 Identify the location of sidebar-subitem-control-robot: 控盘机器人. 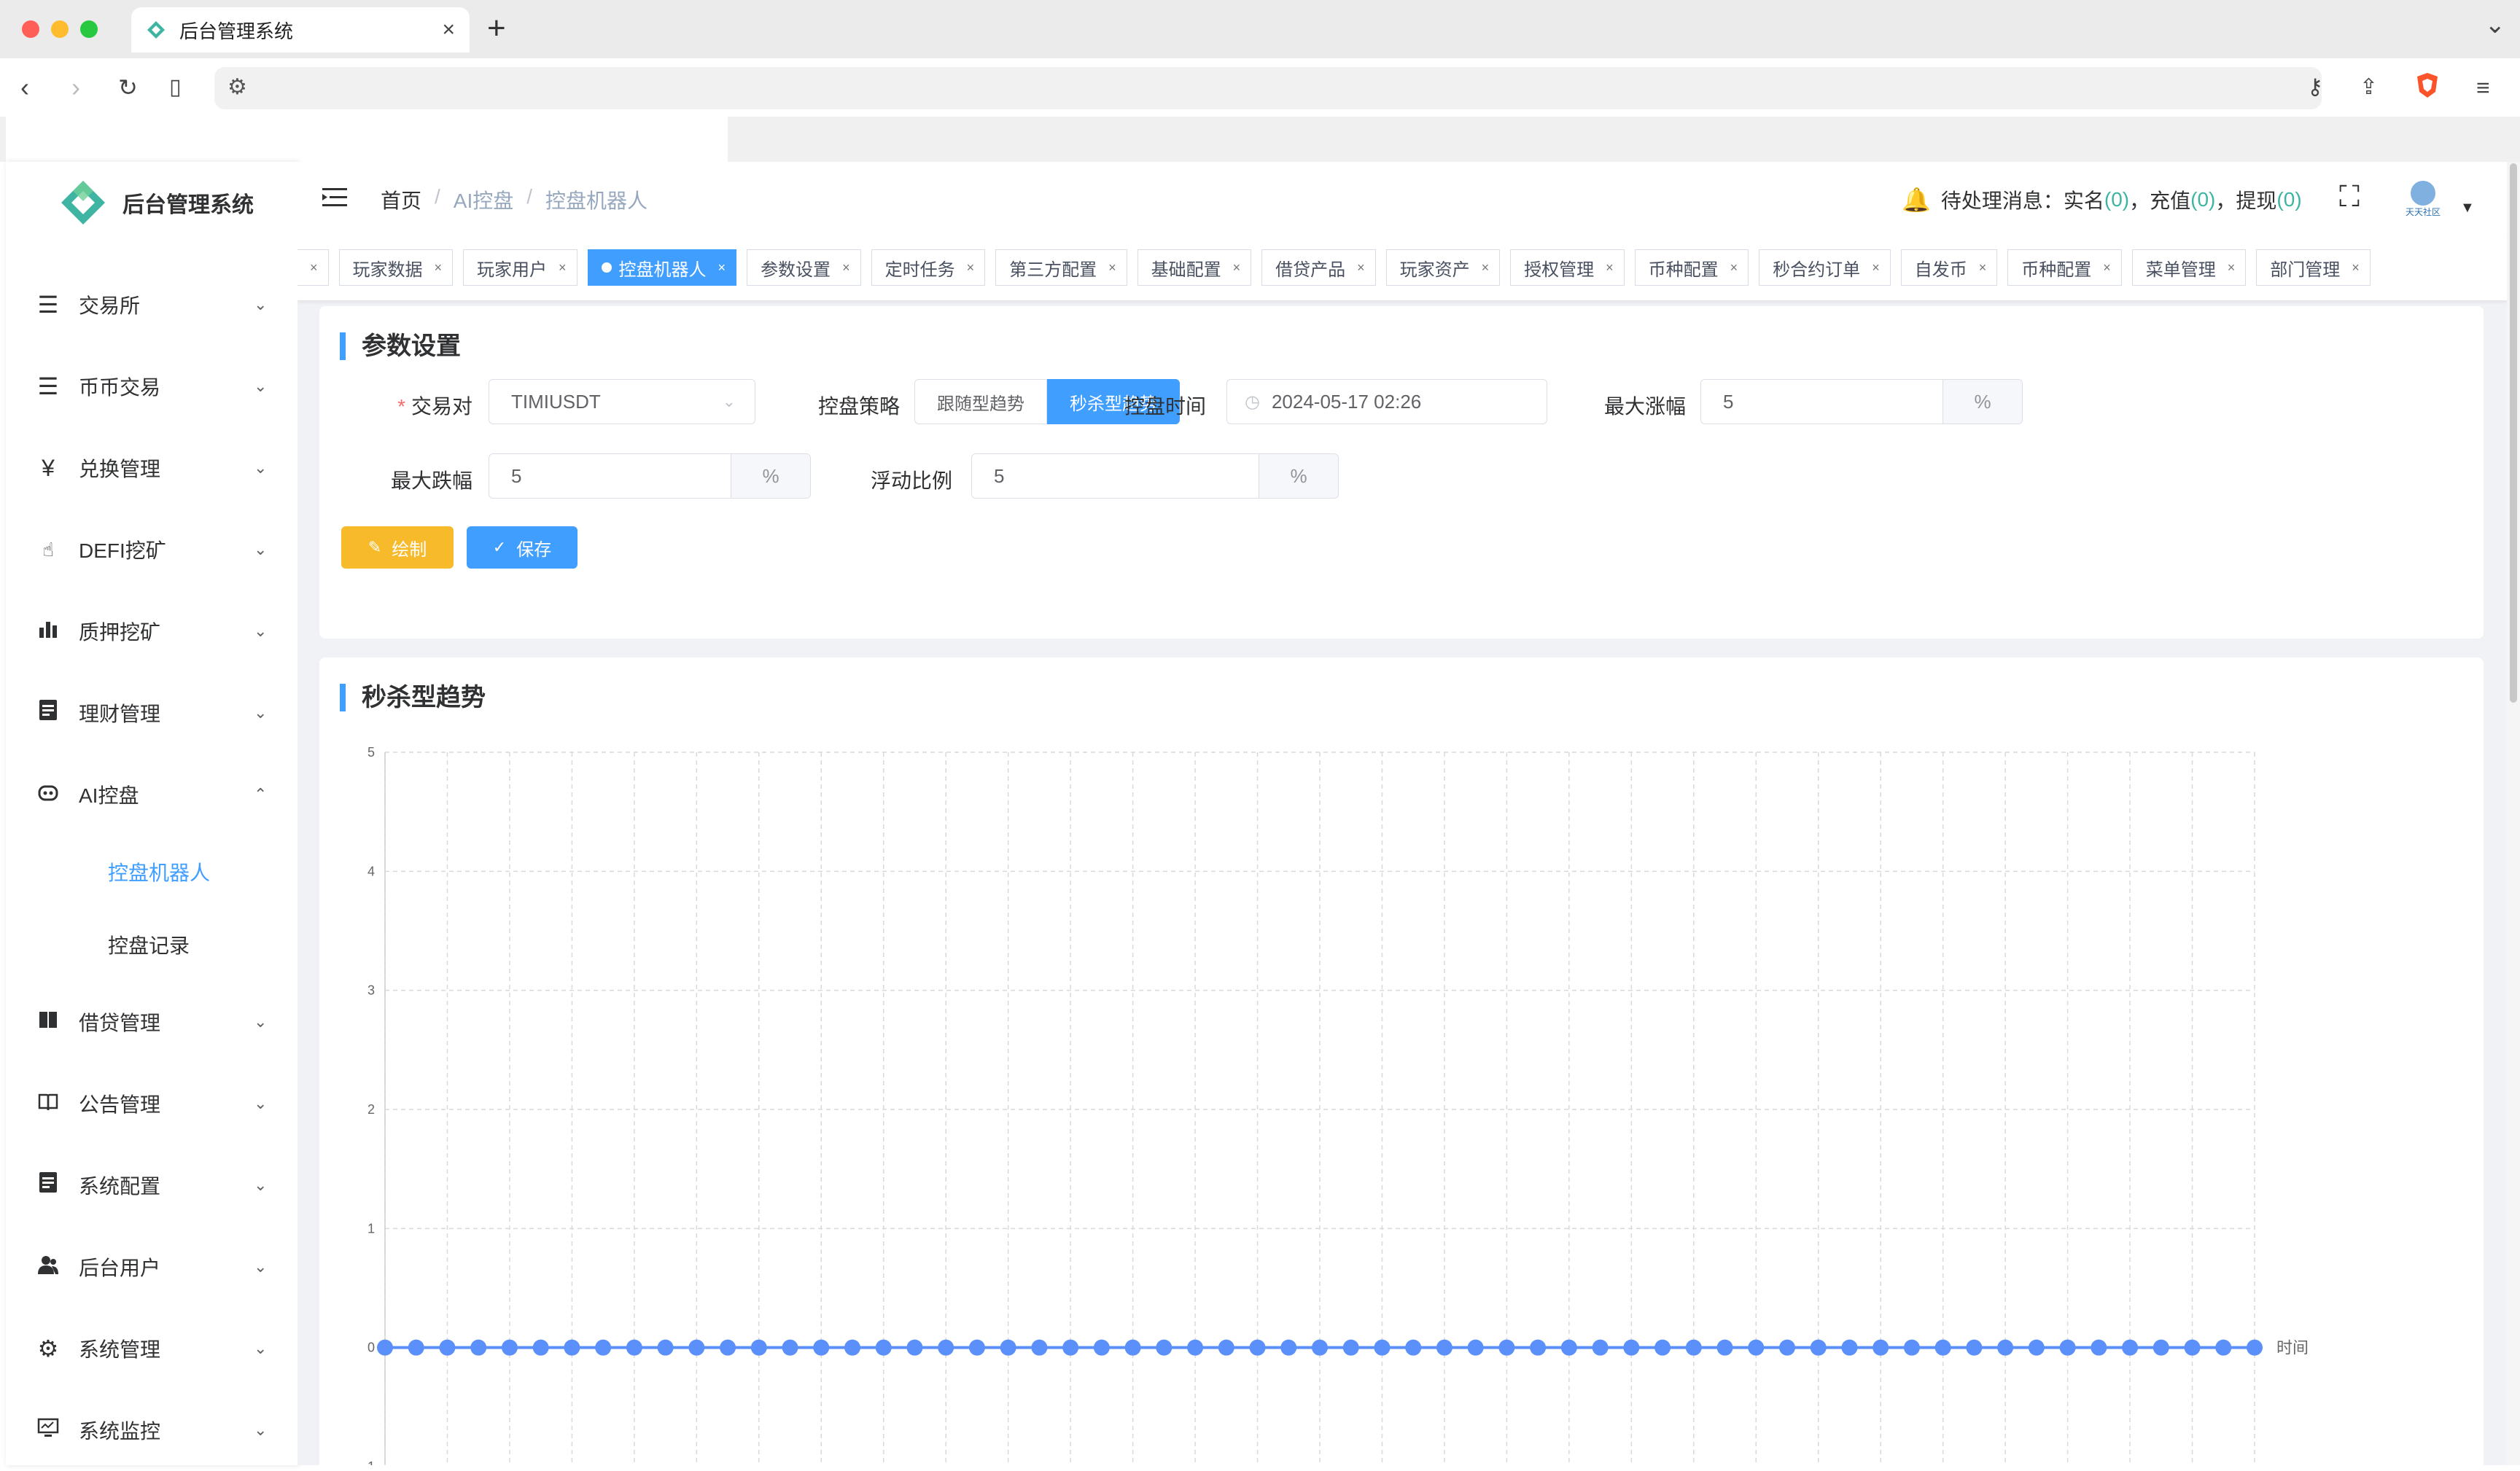
(152, 871).